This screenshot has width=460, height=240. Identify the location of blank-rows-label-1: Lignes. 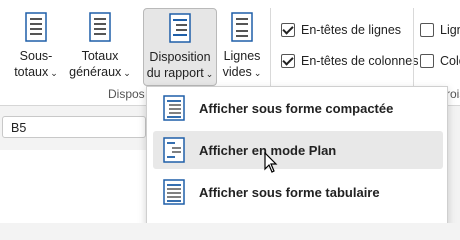
(242, 56).